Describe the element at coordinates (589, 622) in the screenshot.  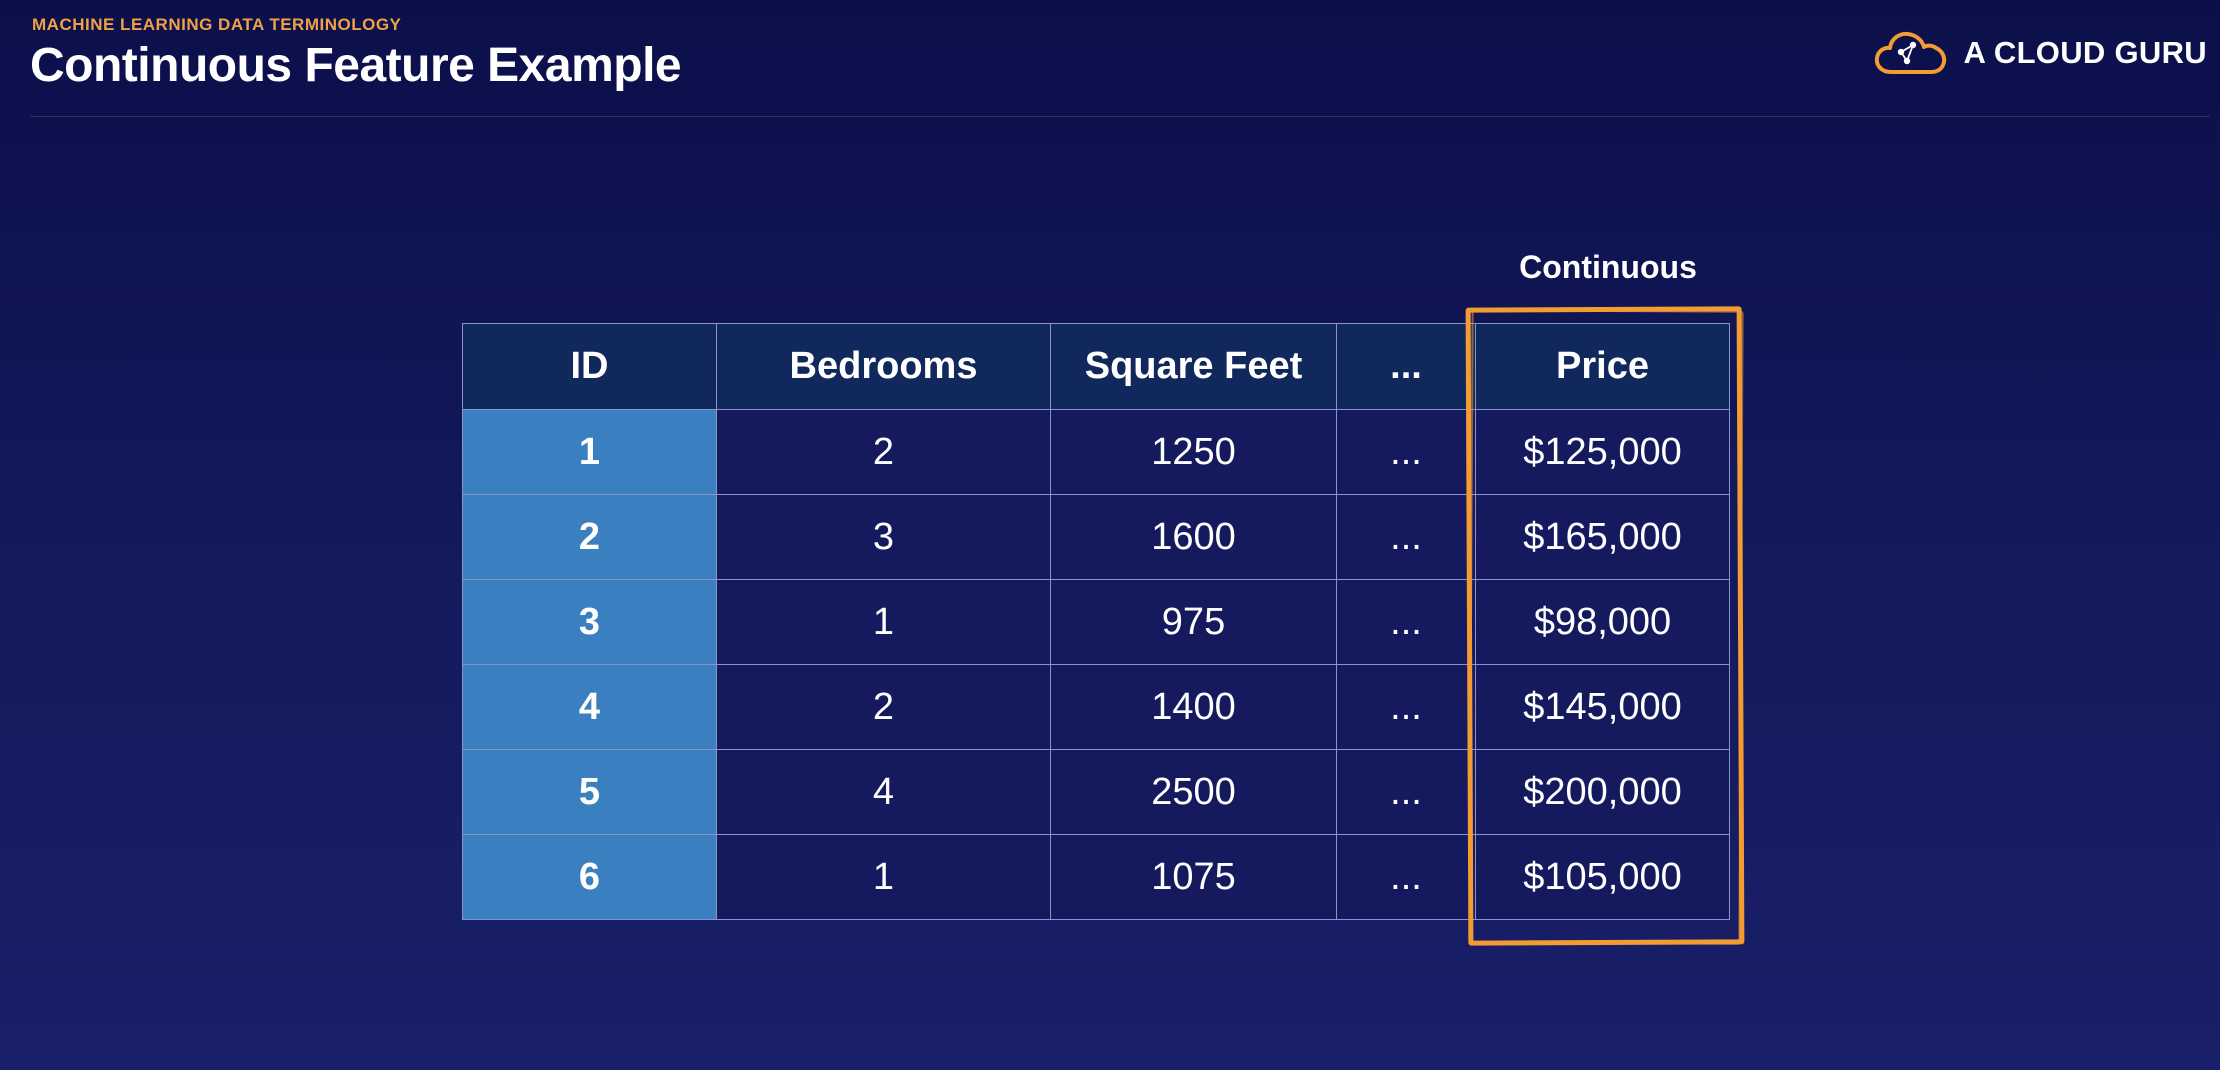
I see `cell-id: 3` at that location.